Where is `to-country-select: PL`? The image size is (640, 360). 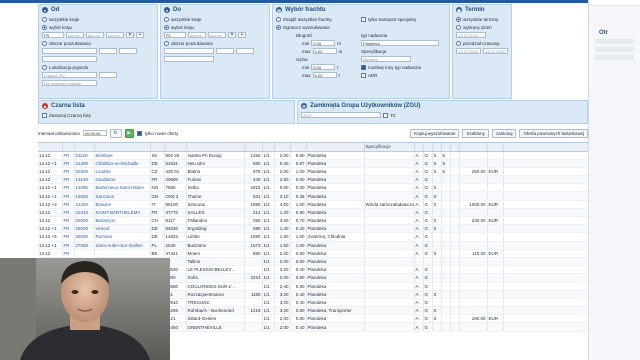
to-country-select: PL is located at coordinates (175, 35).